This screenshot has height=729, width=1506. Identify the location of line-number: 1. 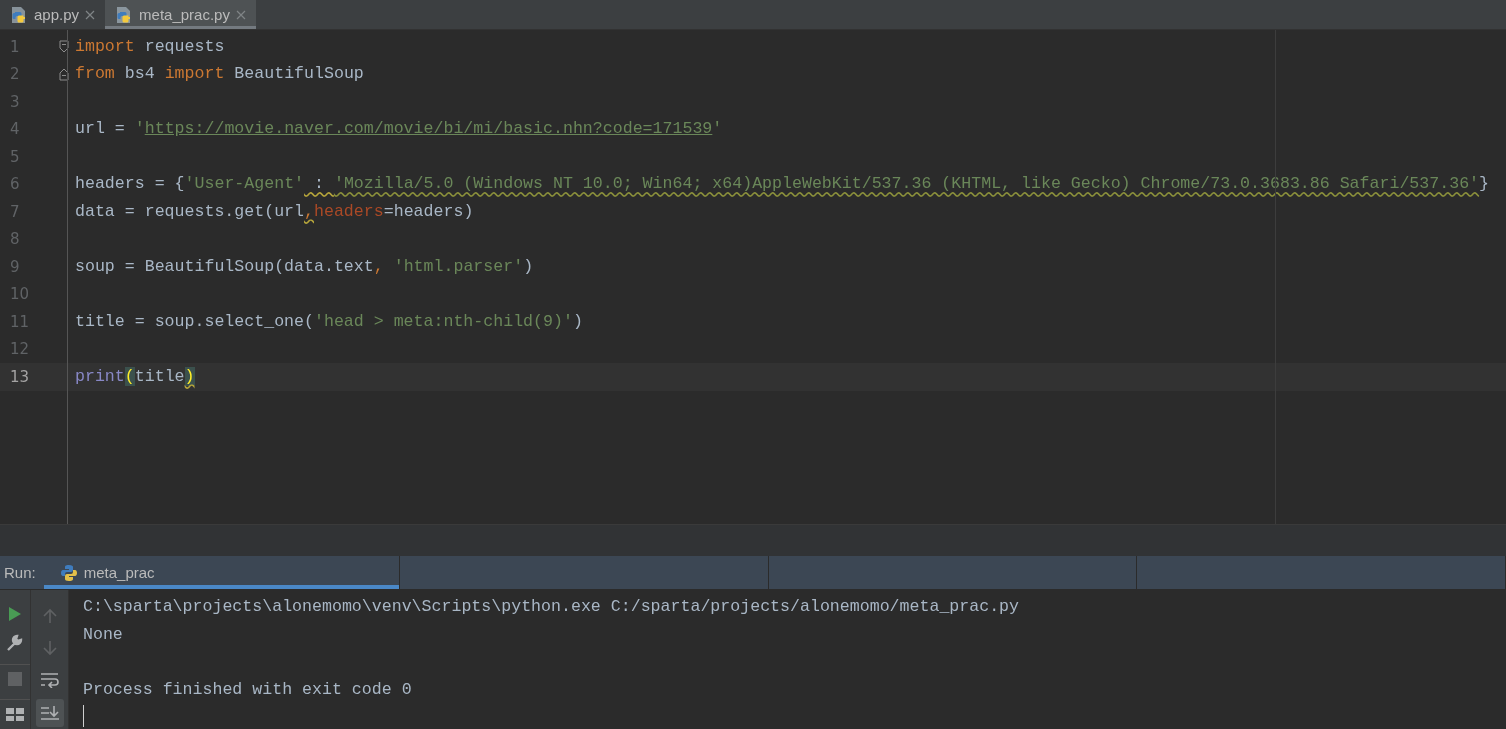
(15, 46).